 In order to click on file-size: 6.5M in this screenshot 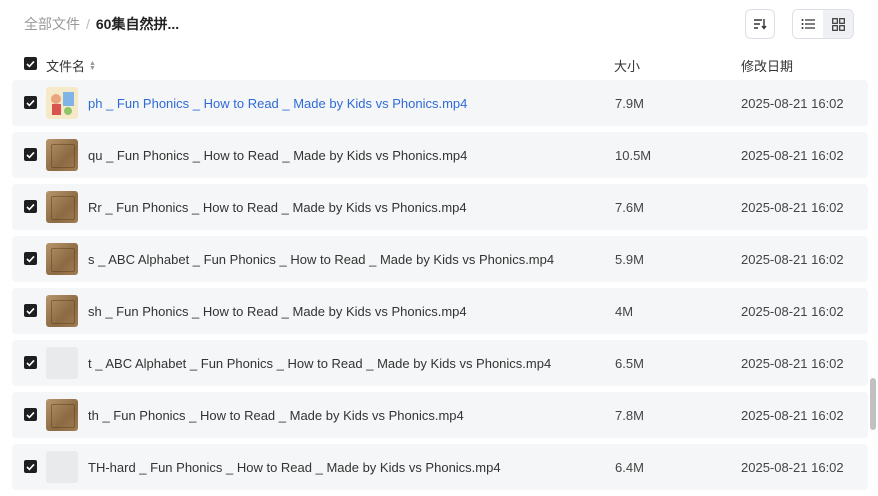, I will do `click(629, 363)`.